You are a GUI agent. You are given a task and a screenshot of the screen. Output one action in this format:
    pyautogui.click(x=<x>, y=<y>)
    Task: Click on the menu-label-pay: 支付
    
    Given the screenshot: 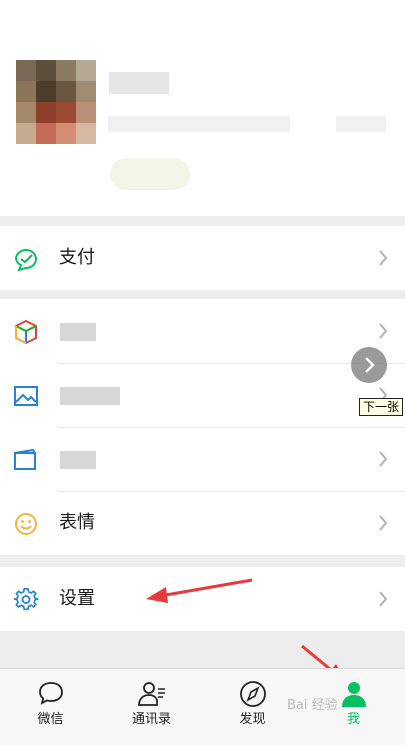 What is the action you would take?
    pyautogui.click(x=77, y=257)
    